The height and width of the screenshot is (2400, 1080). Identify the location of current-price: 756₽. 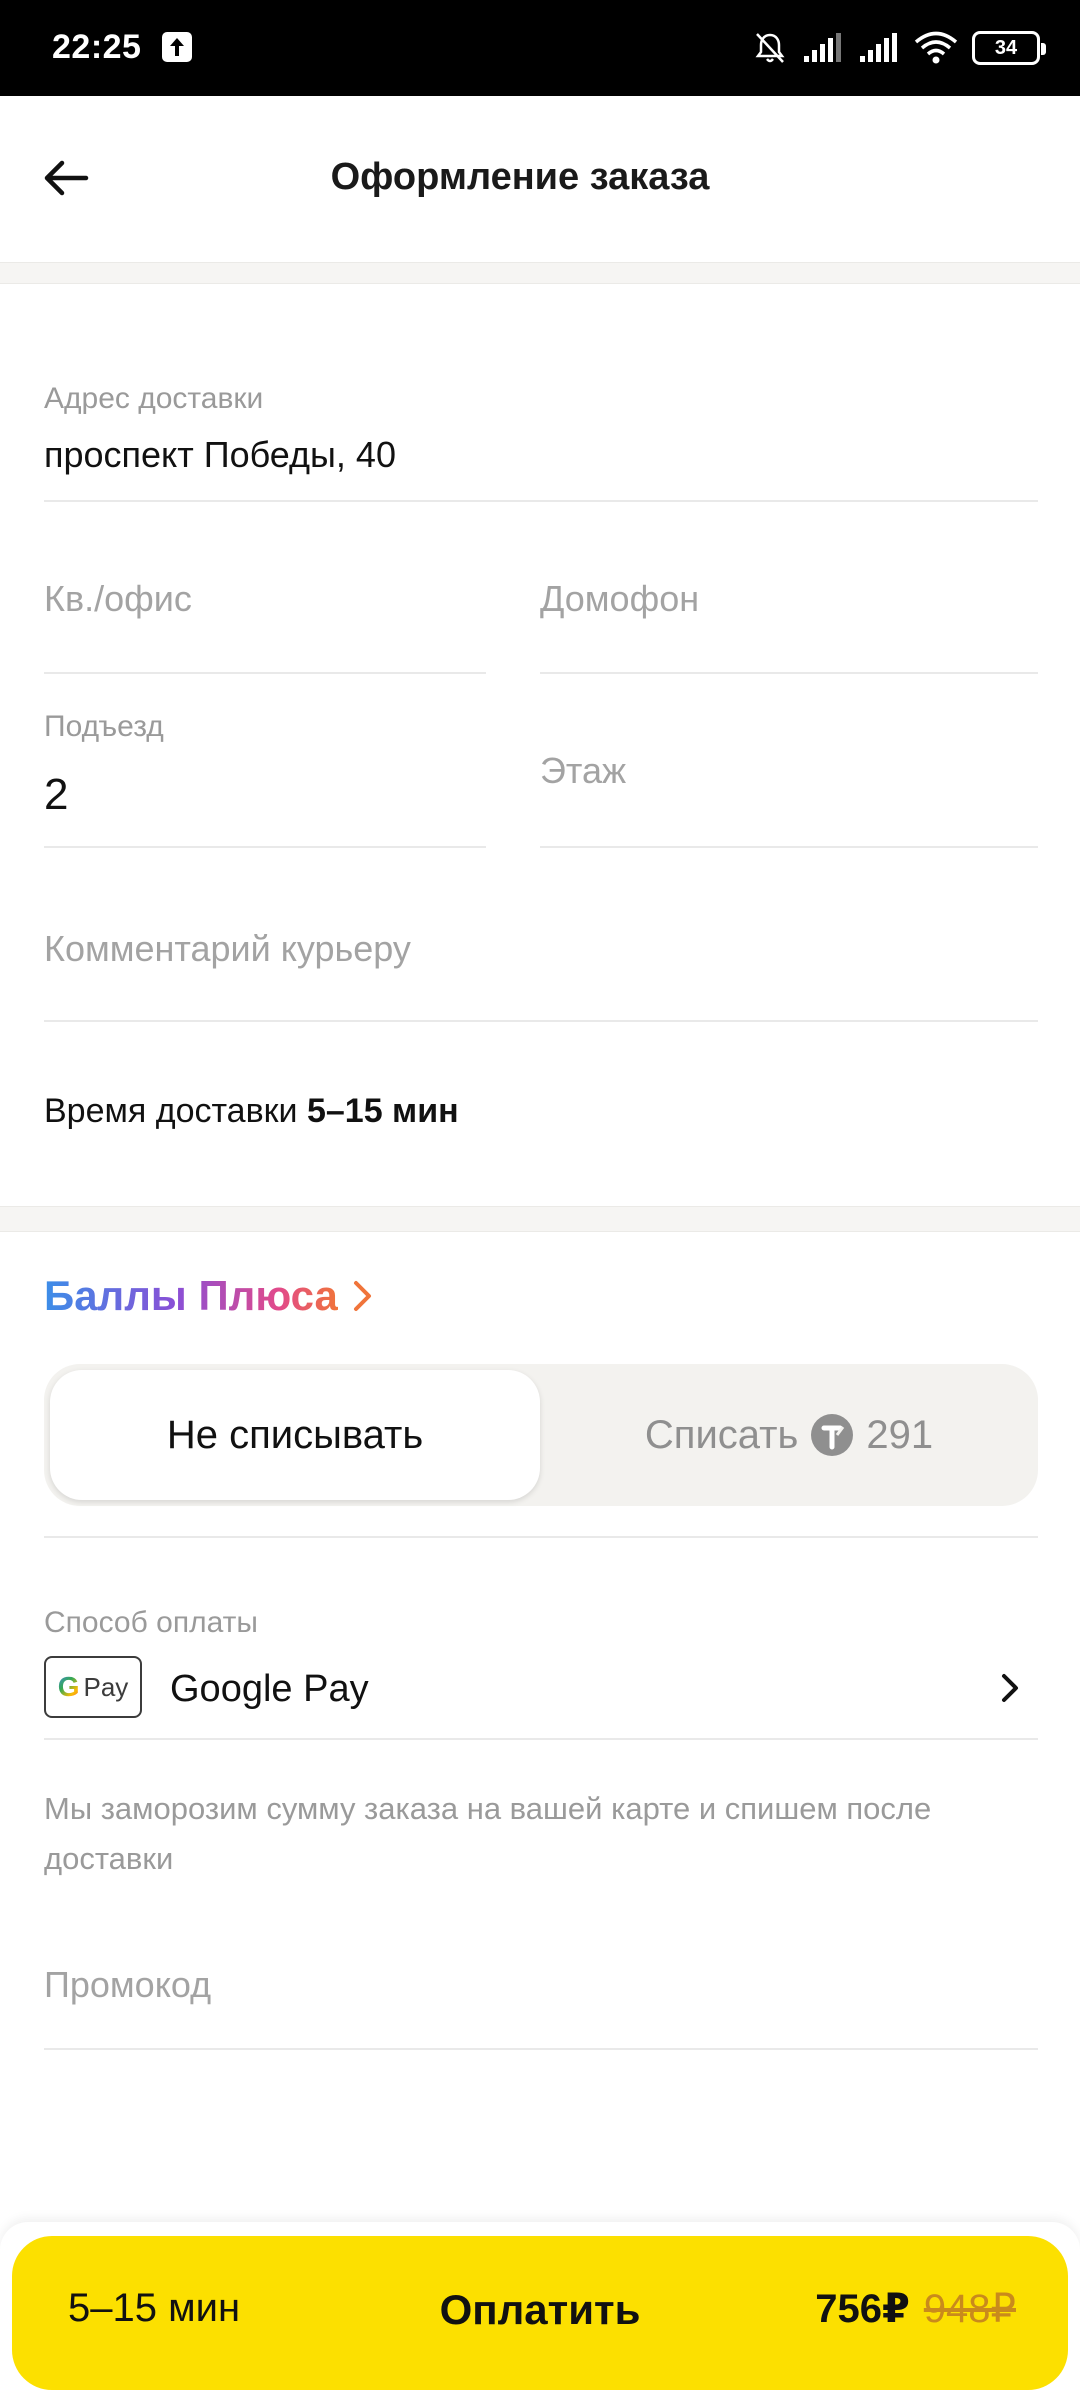
(862, 2309).